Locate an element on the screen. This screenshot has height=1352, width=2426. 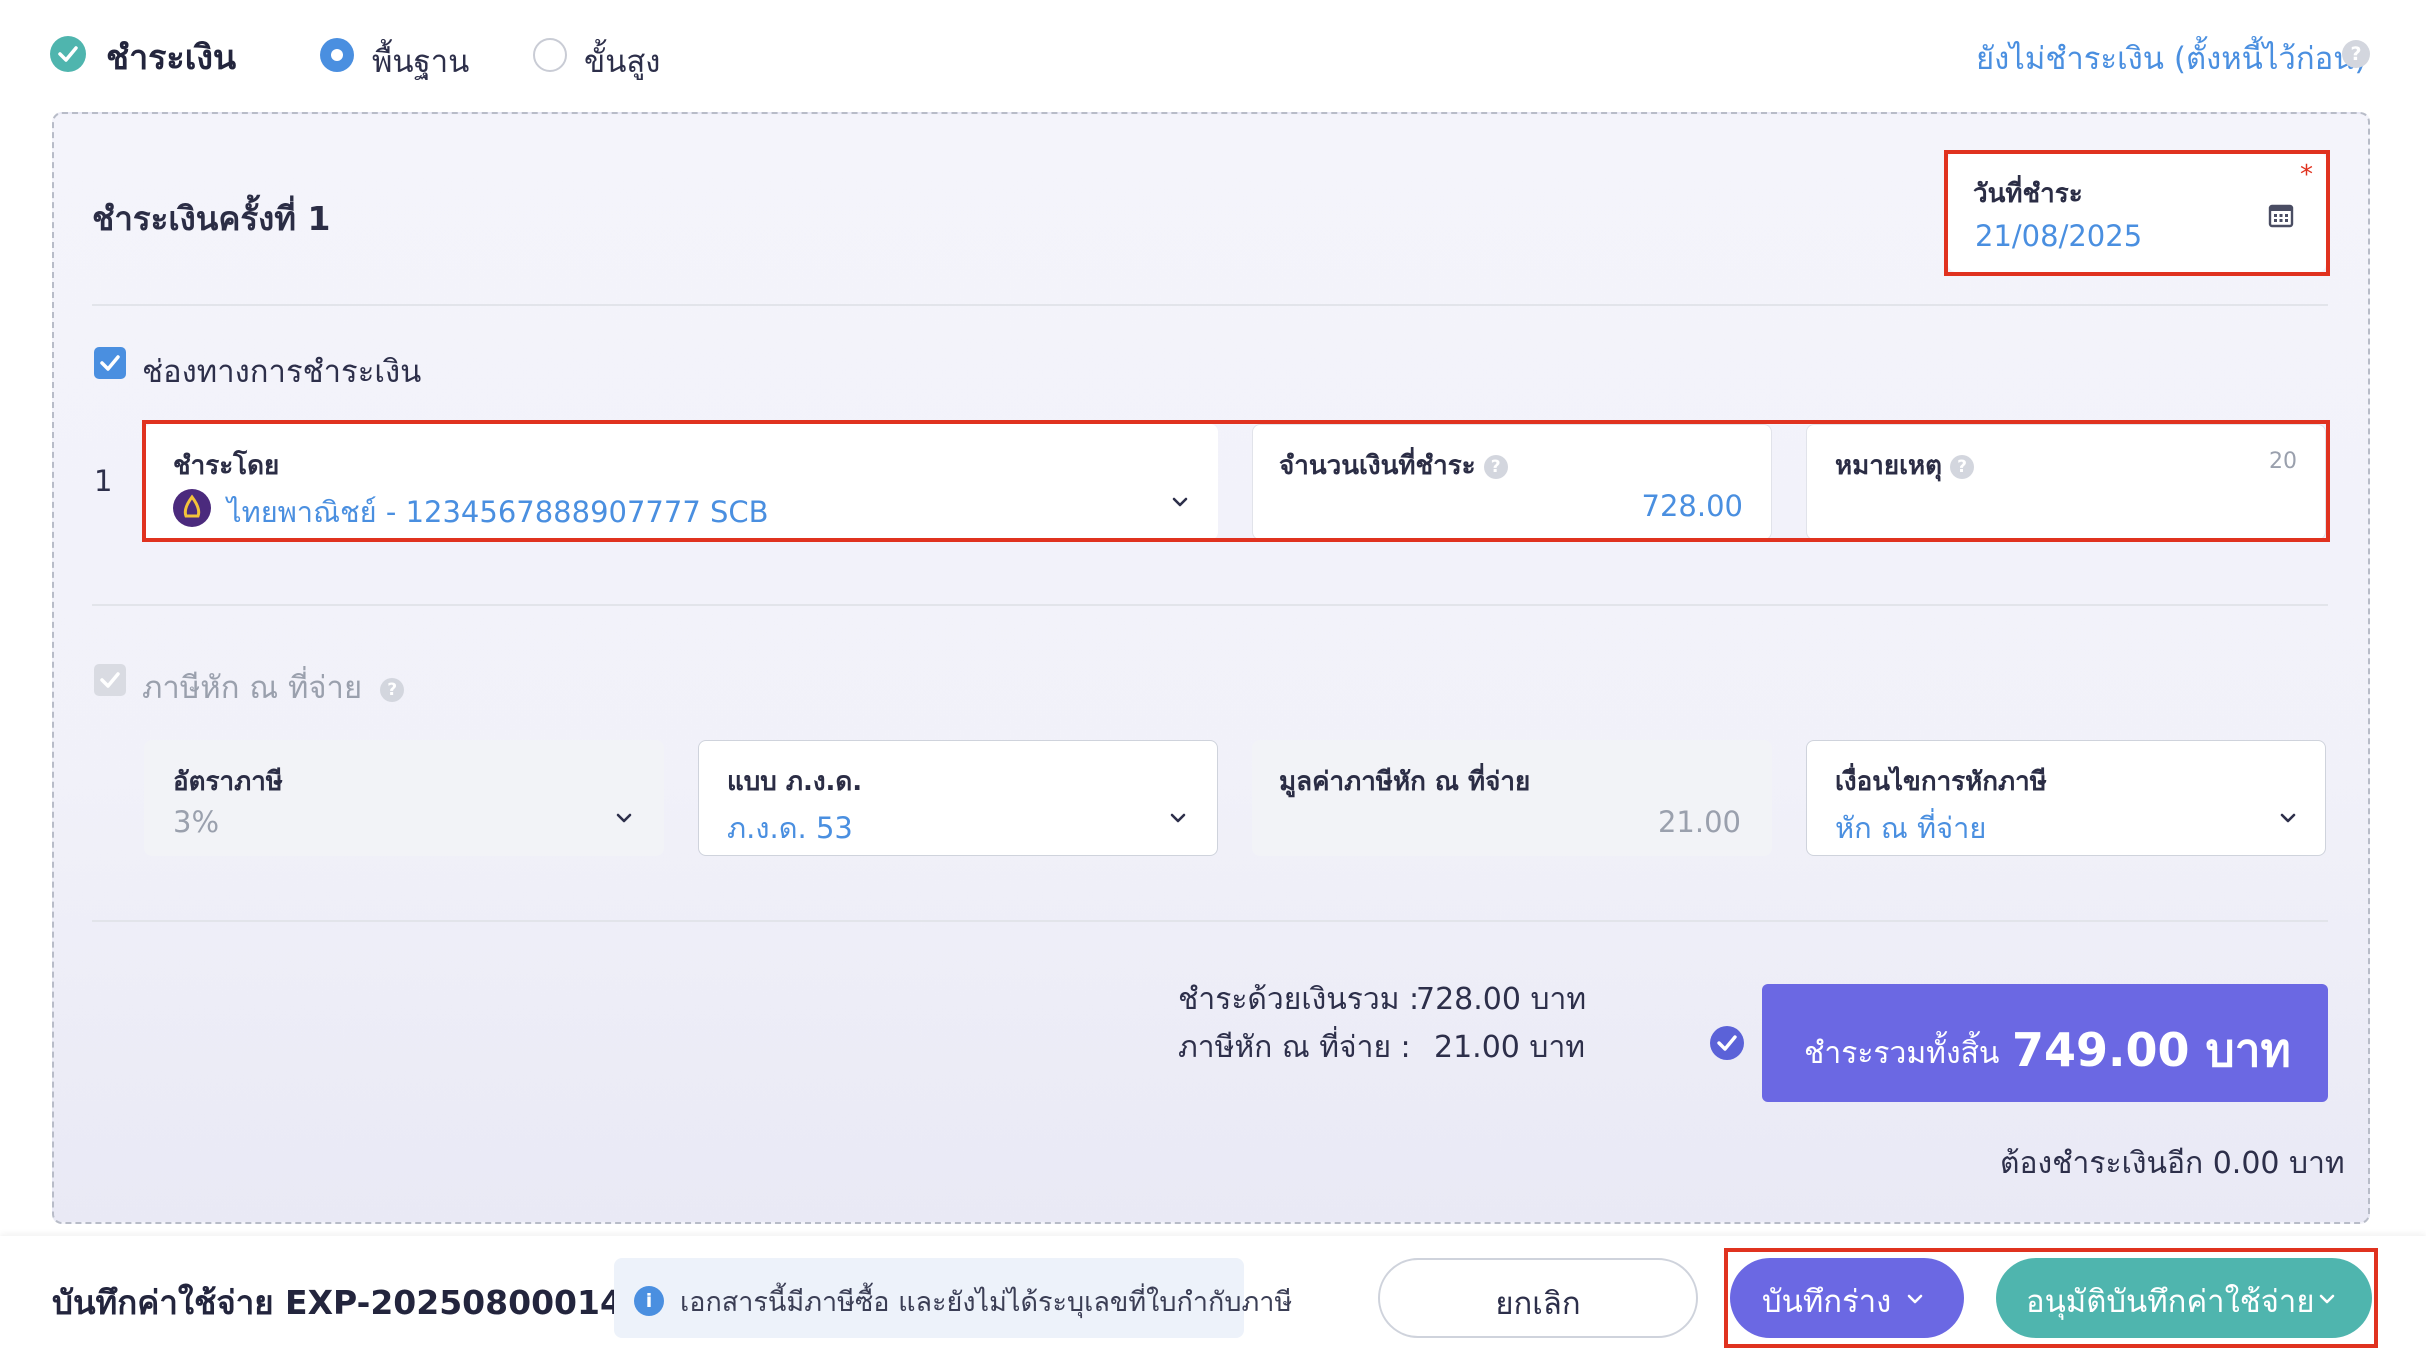
payment-round-title: ชำระเงินครั้งที่ 1 is located at coordinates (211, 218).